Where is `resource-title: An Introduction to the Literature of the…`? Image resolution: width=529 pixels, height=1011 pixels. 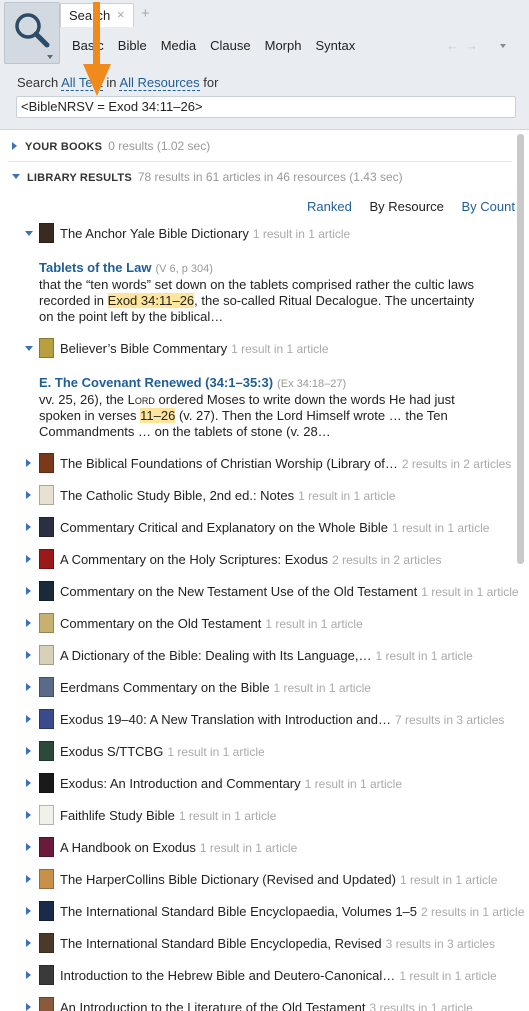
resource-title: An Introduction to the Literature of the… is located at coordinates (212, 1005).